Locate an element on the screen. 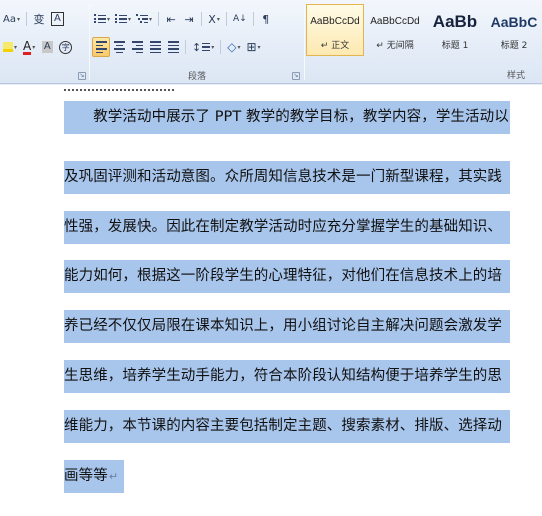  previous-line-fragment is located at coordinates (124, 86).